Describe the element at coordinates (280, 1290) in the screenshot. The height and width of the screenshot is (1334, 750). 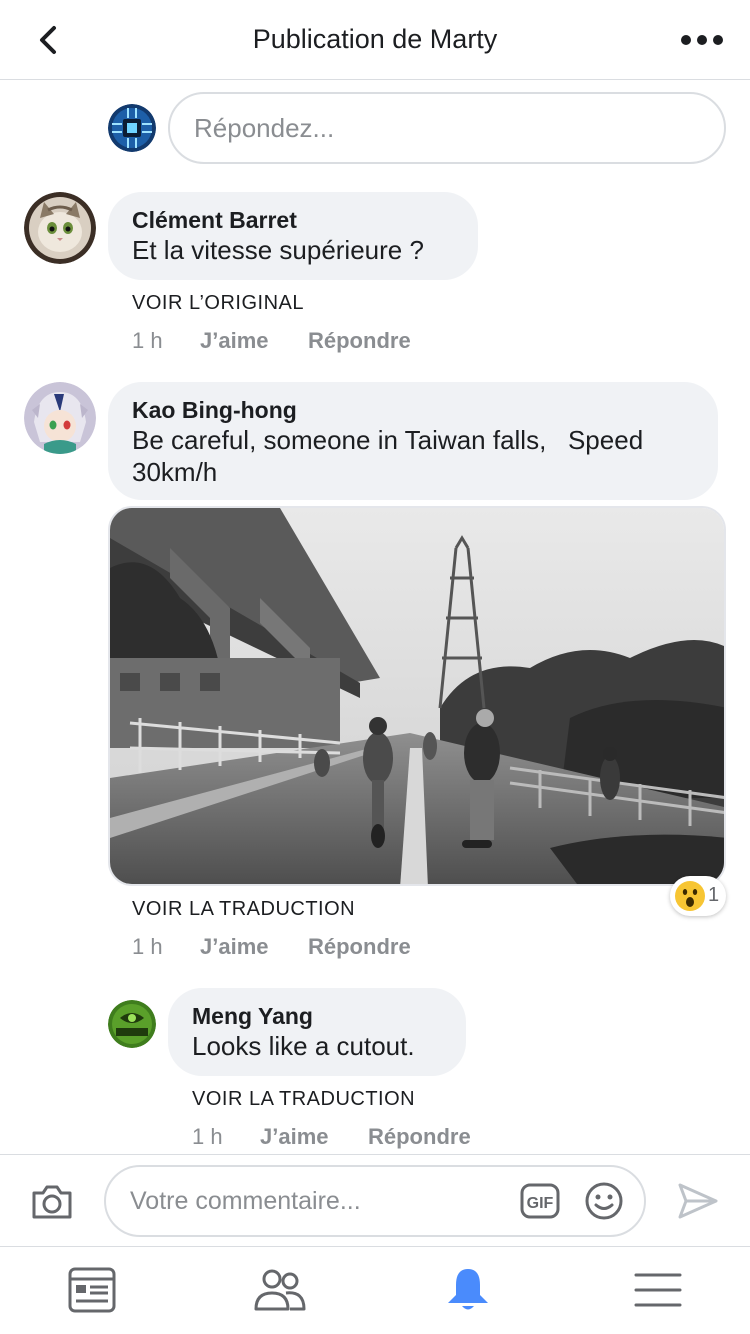
I see `friends-icon` at that location.